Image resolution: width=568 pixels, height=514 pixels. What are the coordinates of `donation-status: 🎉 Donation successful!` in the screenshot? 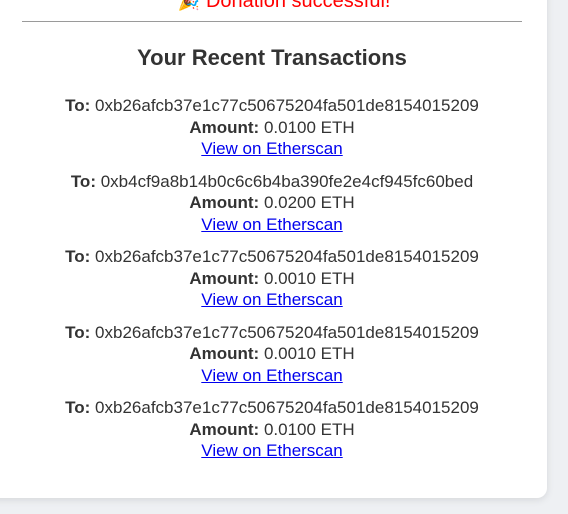 It's located at (284, 6).